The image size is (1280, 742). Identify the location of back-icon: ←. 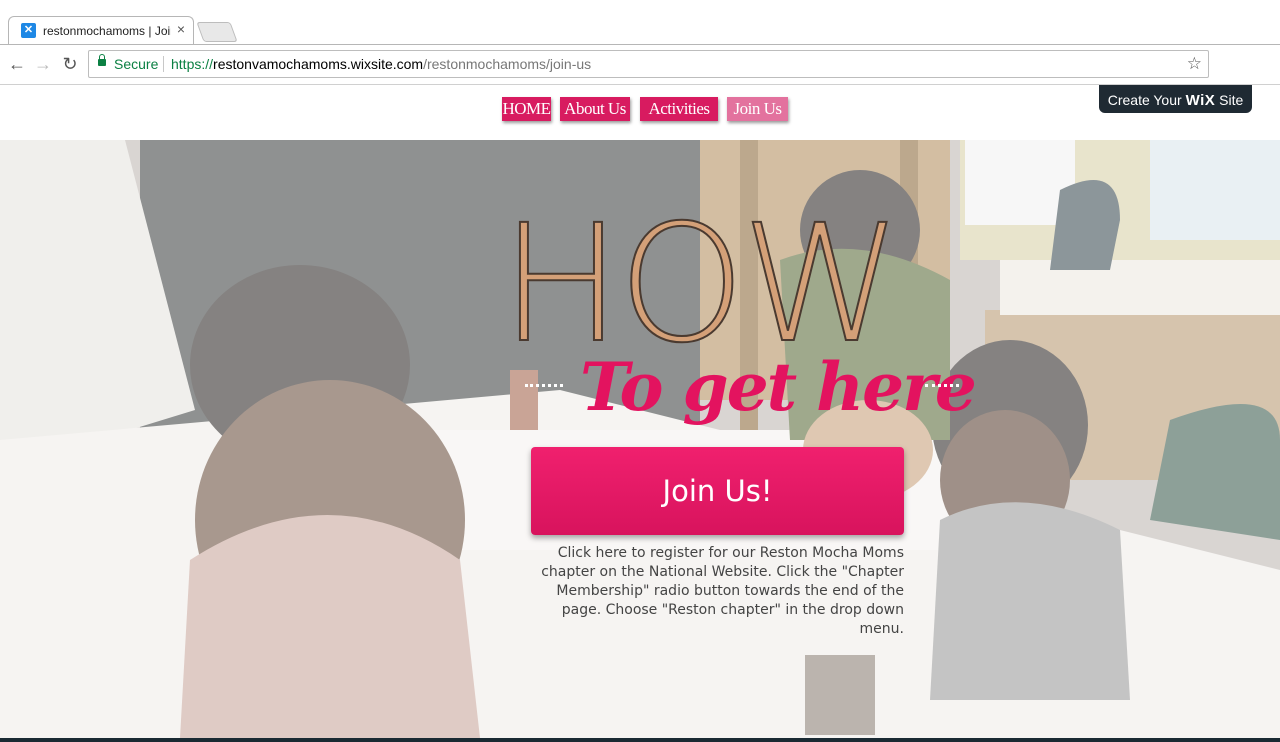
(17, 64).